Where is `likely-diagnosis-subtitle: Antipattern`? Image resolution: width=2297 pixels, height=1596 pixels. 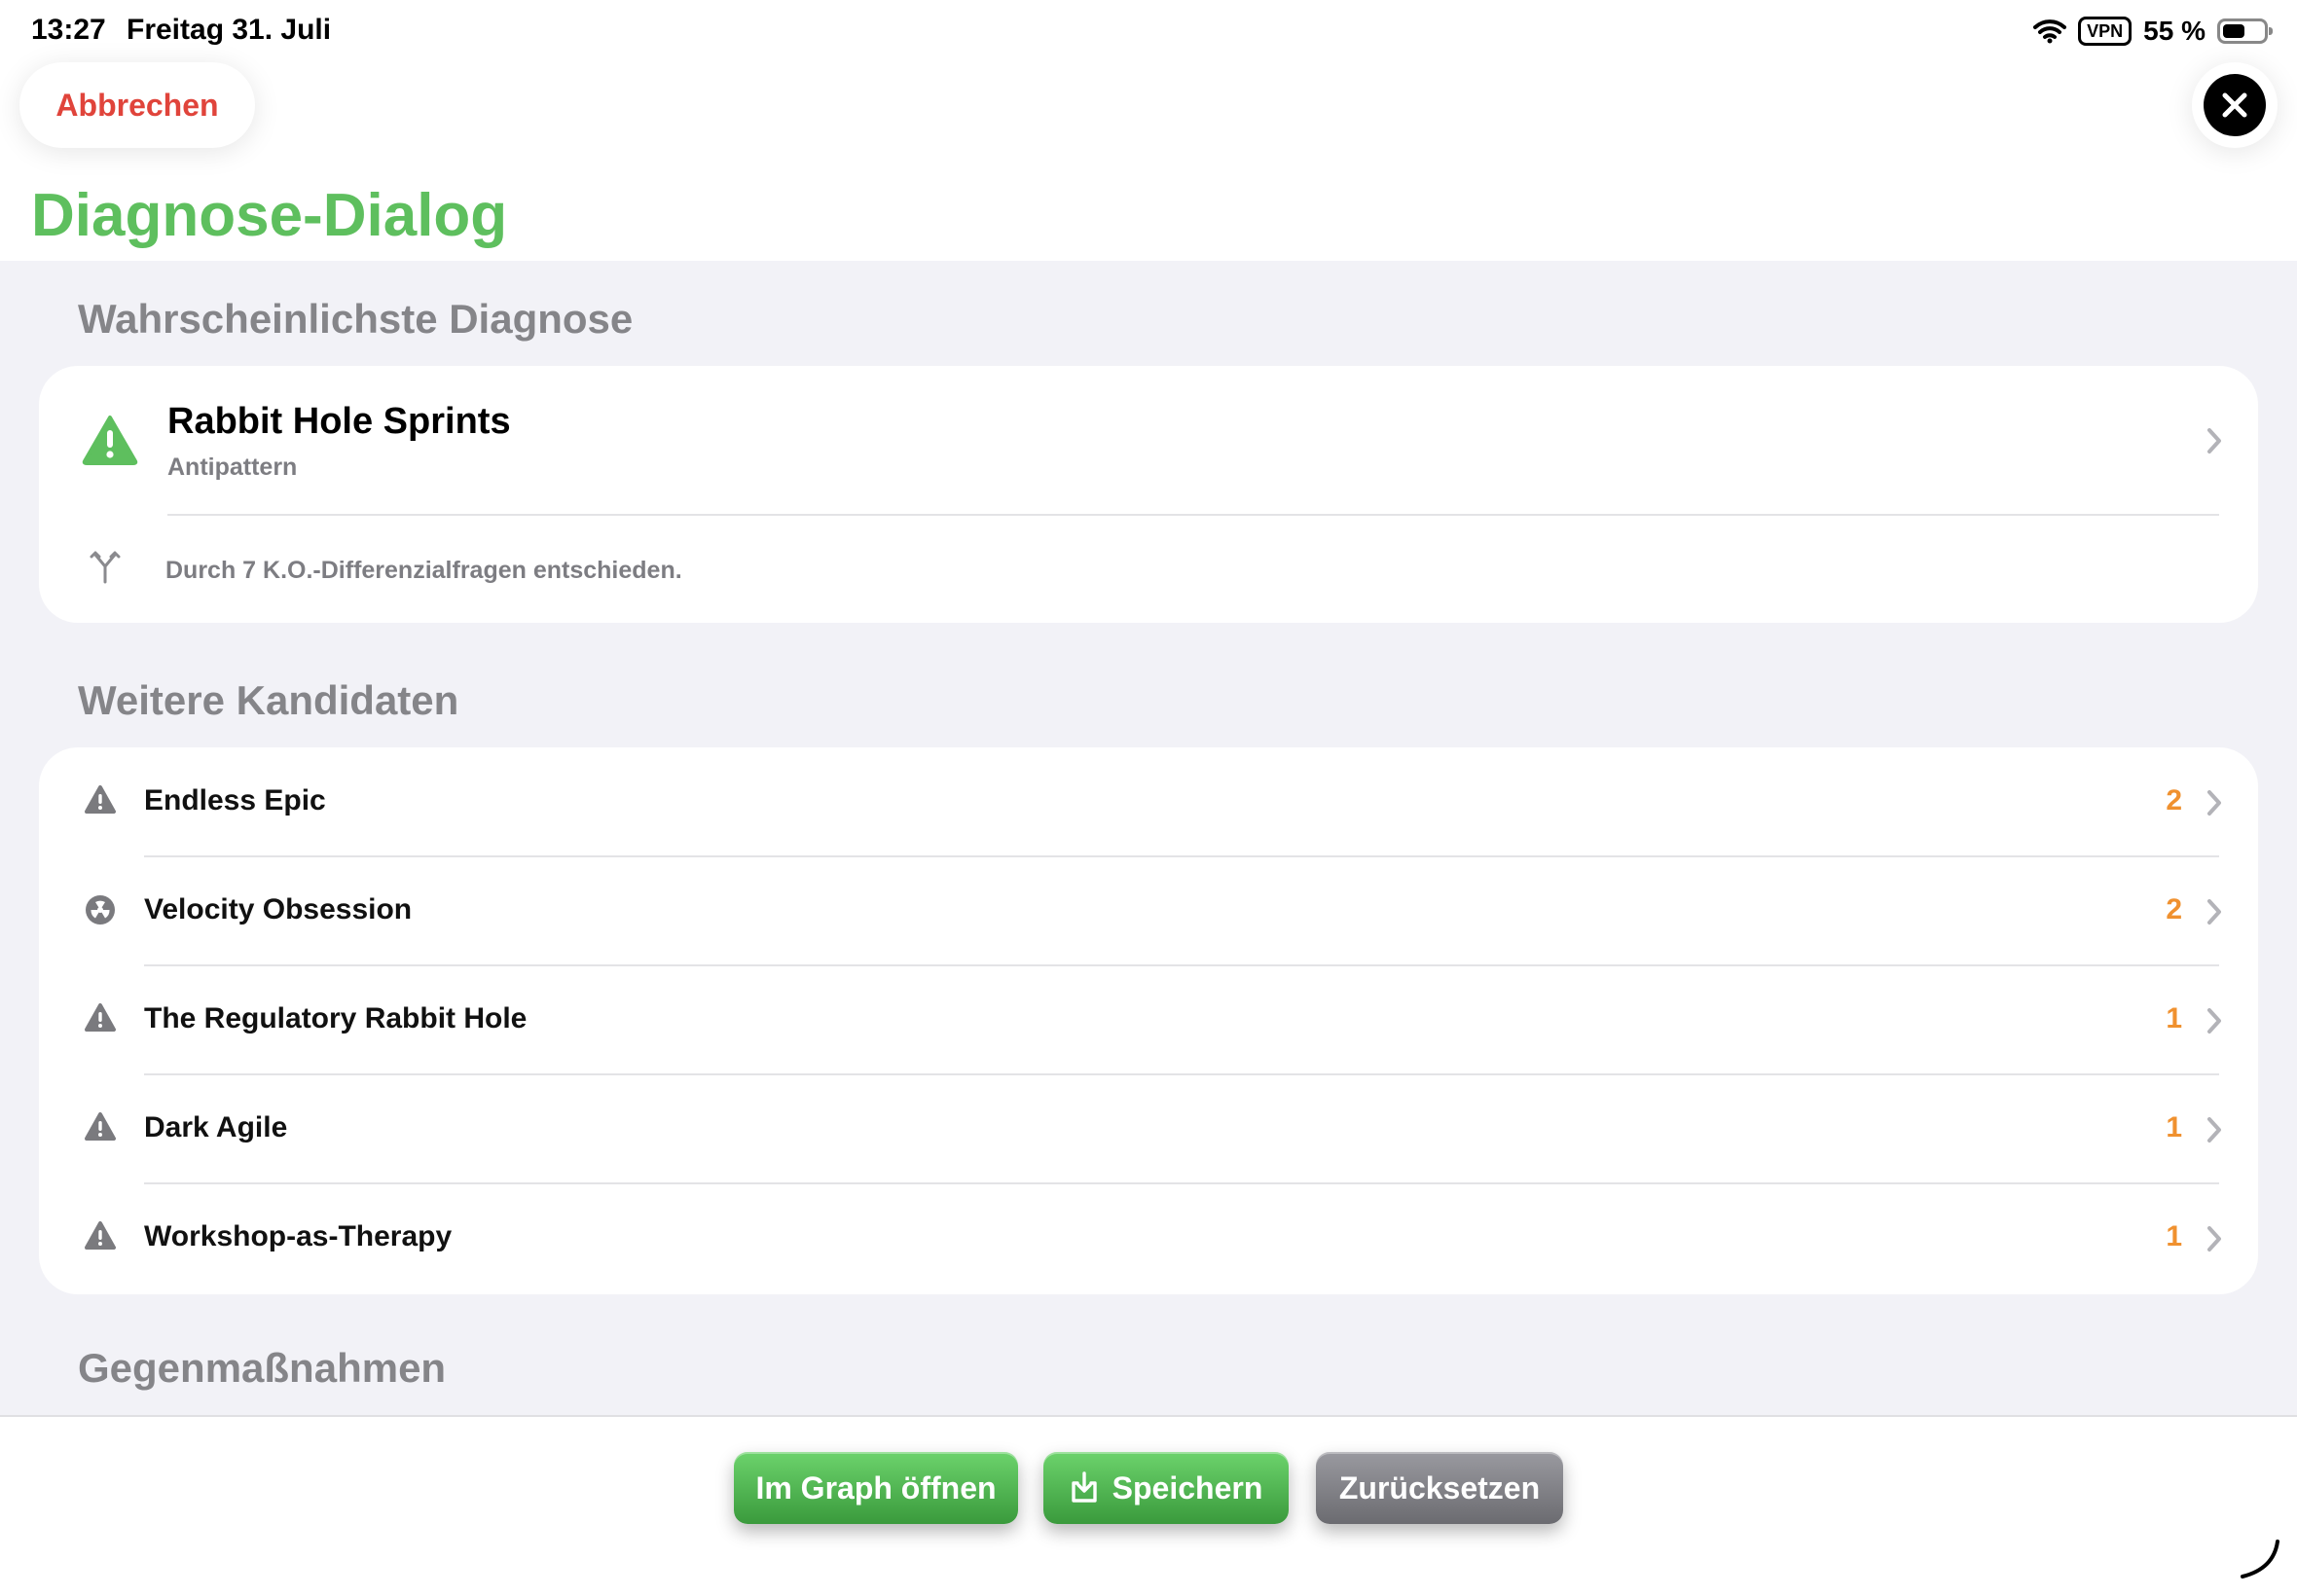
likely-diagnosis-subtitle: Antipattern is located at coordinates (232, 467).